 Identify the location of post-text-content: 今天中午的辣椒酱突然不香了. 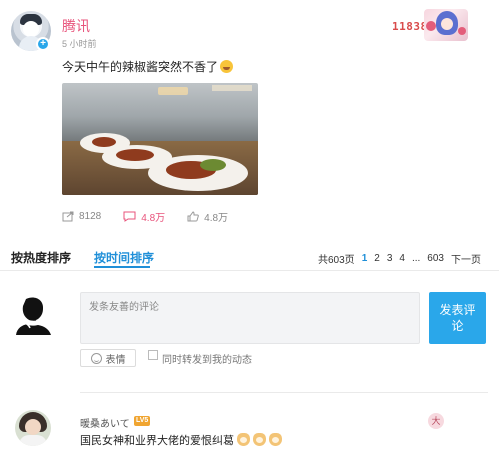
(140, 67).